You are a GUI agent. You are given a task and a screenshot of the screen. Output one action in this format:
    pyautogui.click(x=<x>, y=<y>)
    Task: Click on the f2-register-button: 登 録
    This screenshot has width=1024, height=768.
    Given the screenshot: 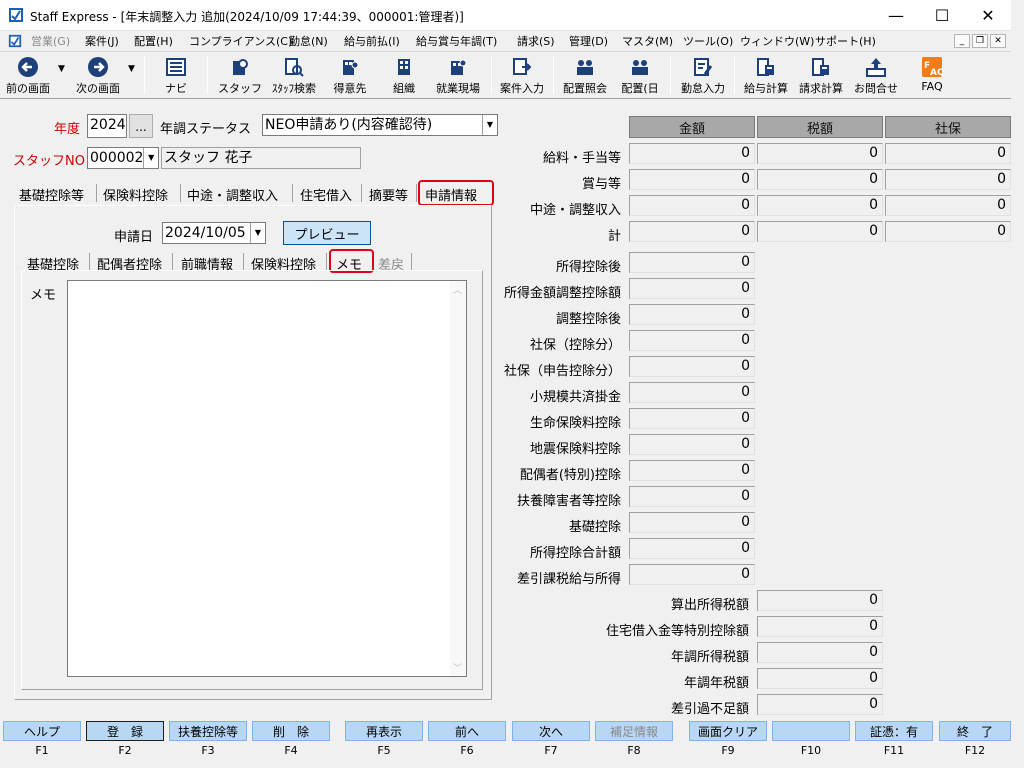 What is the action you would take?
    pyautogui.click(x=125, y=731)
    